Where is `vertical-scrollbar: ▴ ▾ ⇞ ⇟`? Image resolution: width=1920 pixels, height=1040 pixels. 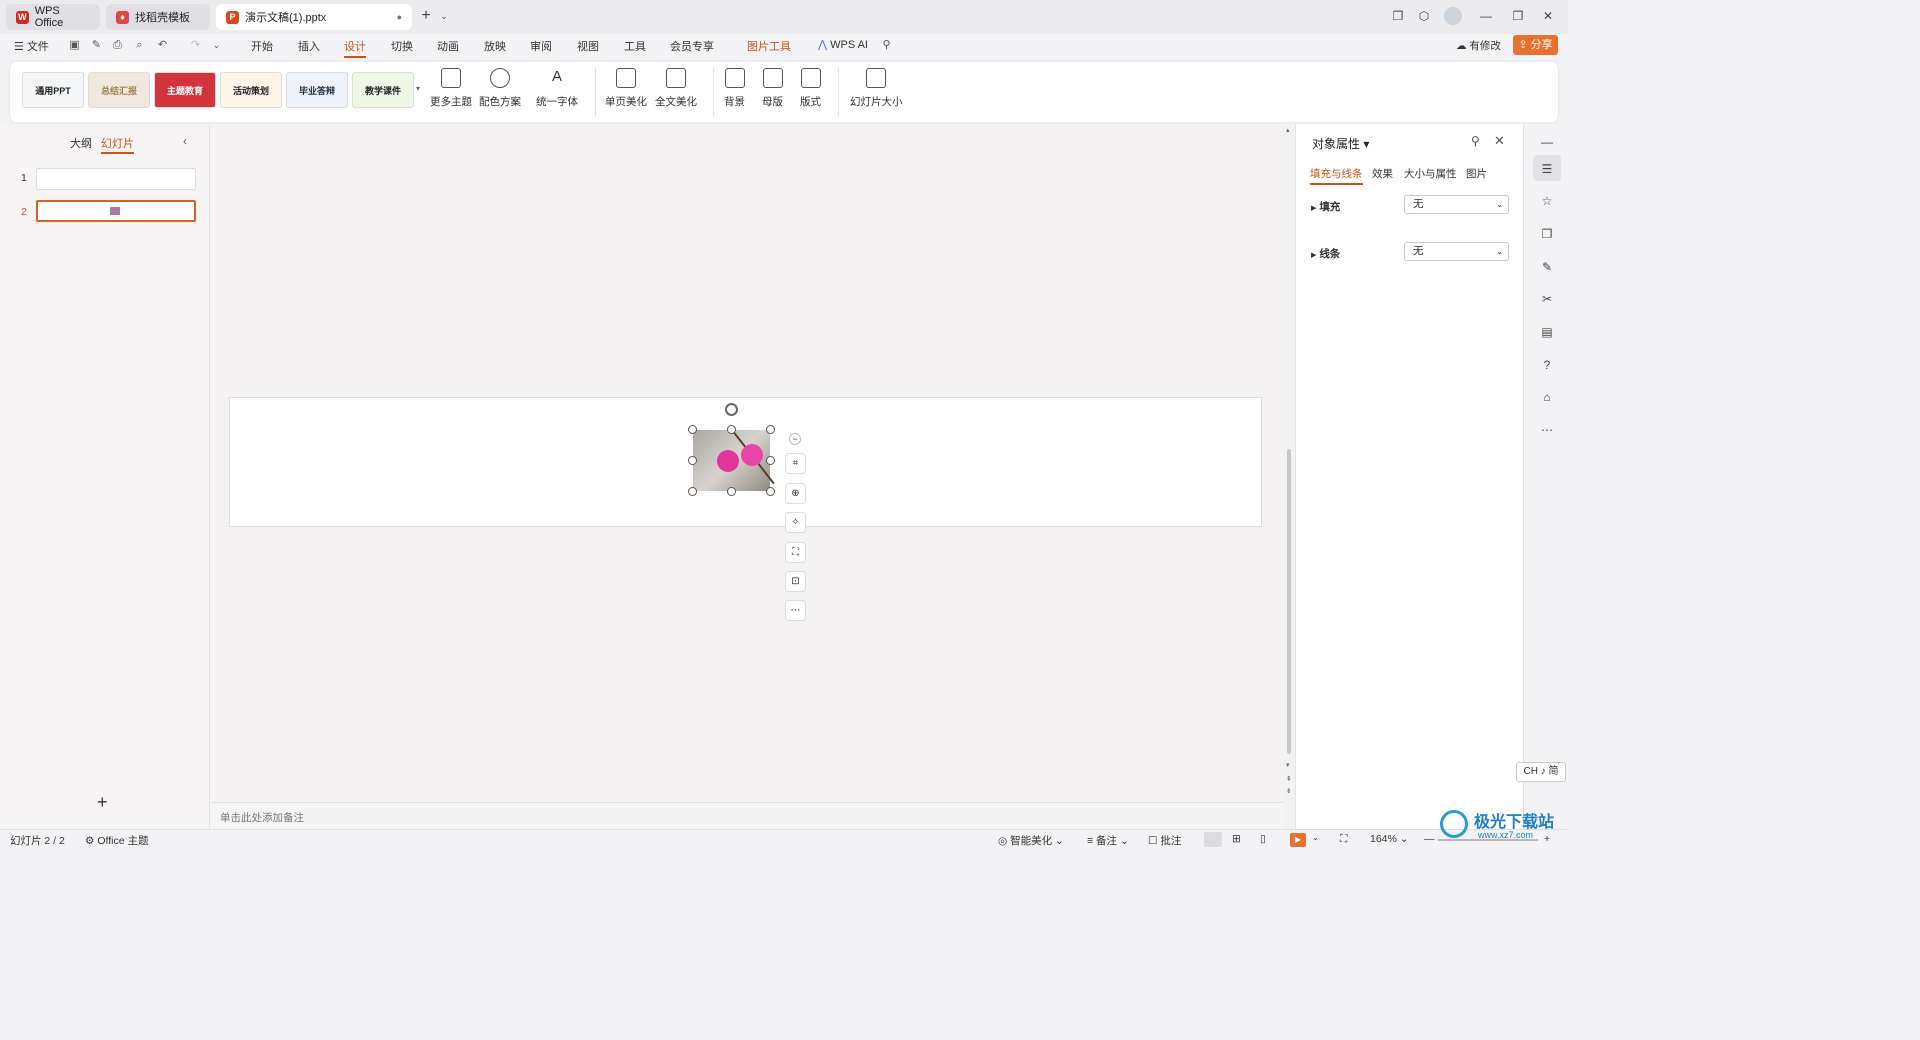 vertical-scrollbar: ▴ ▾ ⇞ ⇟ is located at coordinates (1289, 477).